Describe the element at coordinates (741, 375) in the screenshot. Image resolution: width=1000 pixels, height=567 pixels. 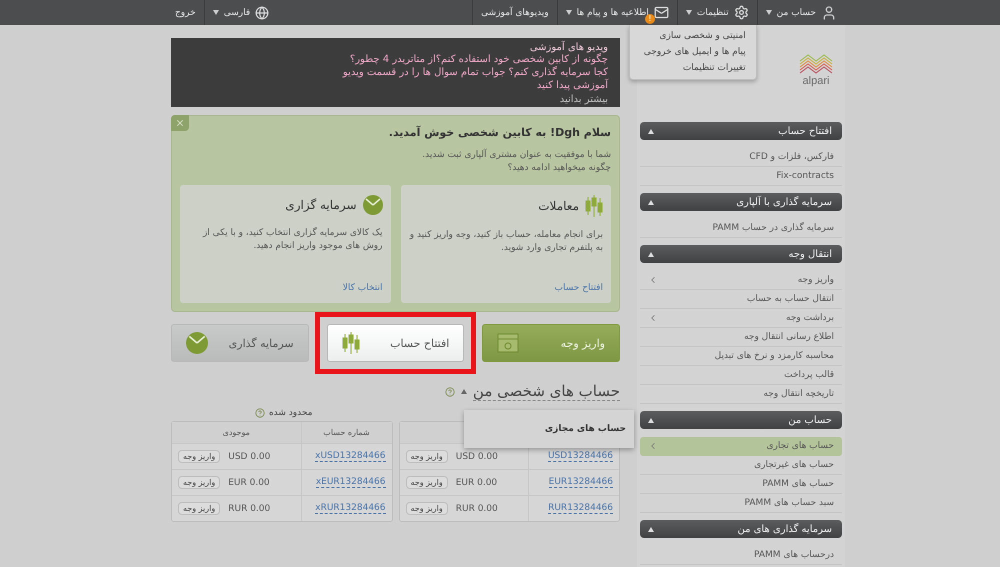
I see `sidebar-item: قالب پرداخت` at that location.